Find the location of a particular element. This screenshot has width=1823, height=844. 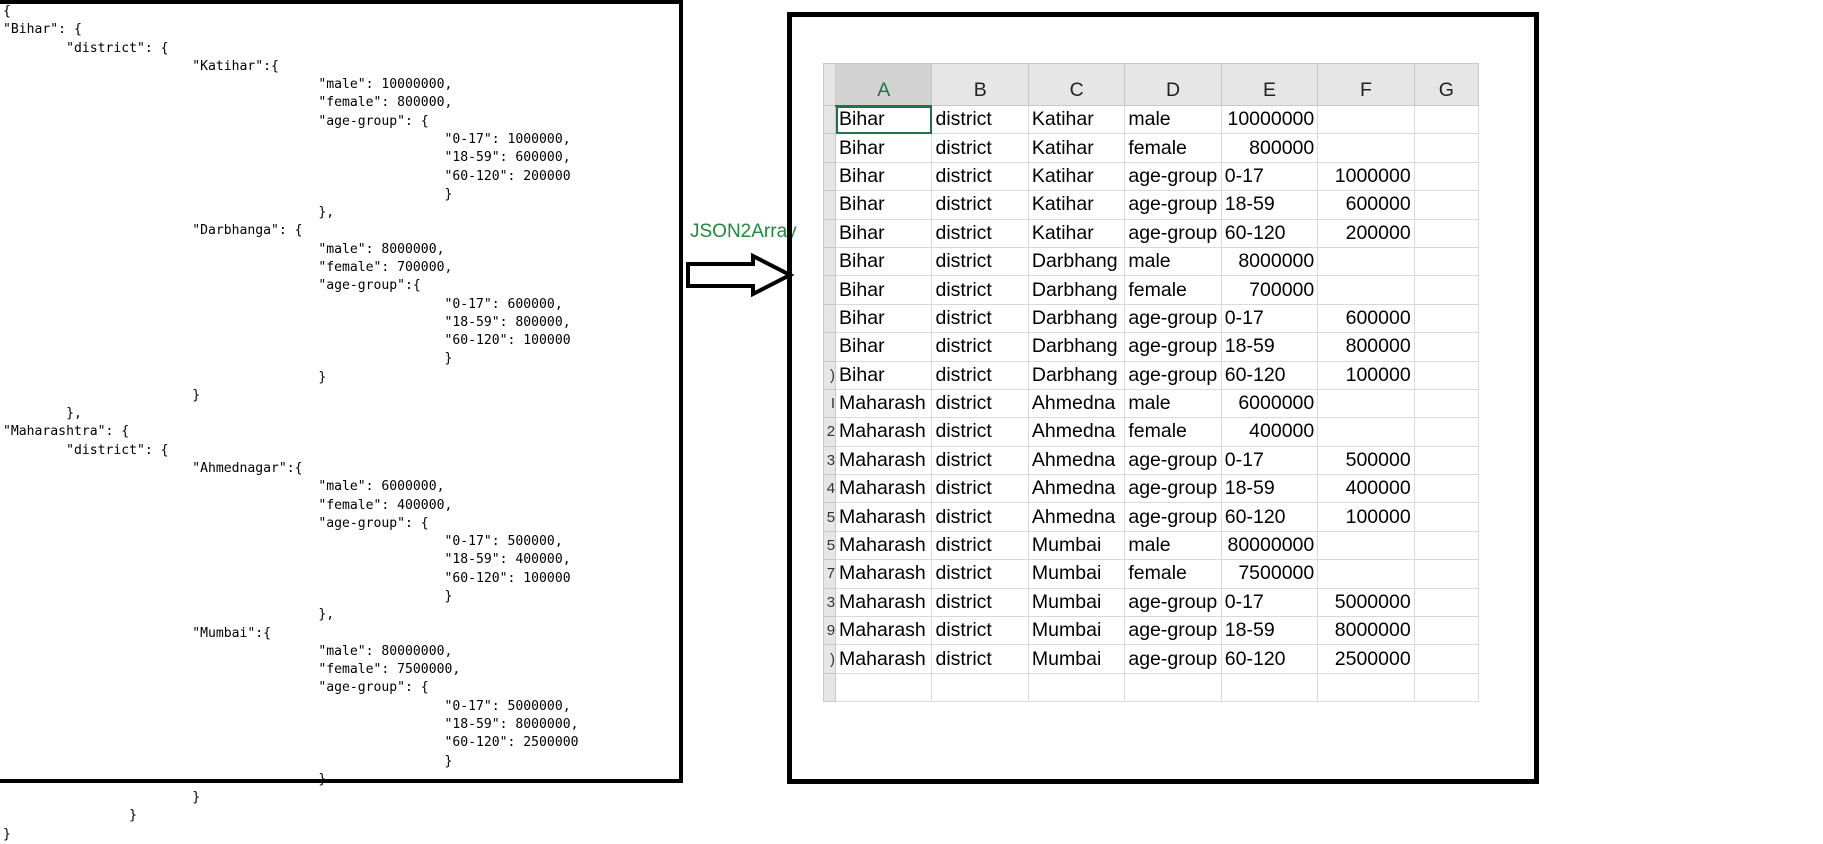

cell: Ahmedna is located at coordinates (1076, 489).